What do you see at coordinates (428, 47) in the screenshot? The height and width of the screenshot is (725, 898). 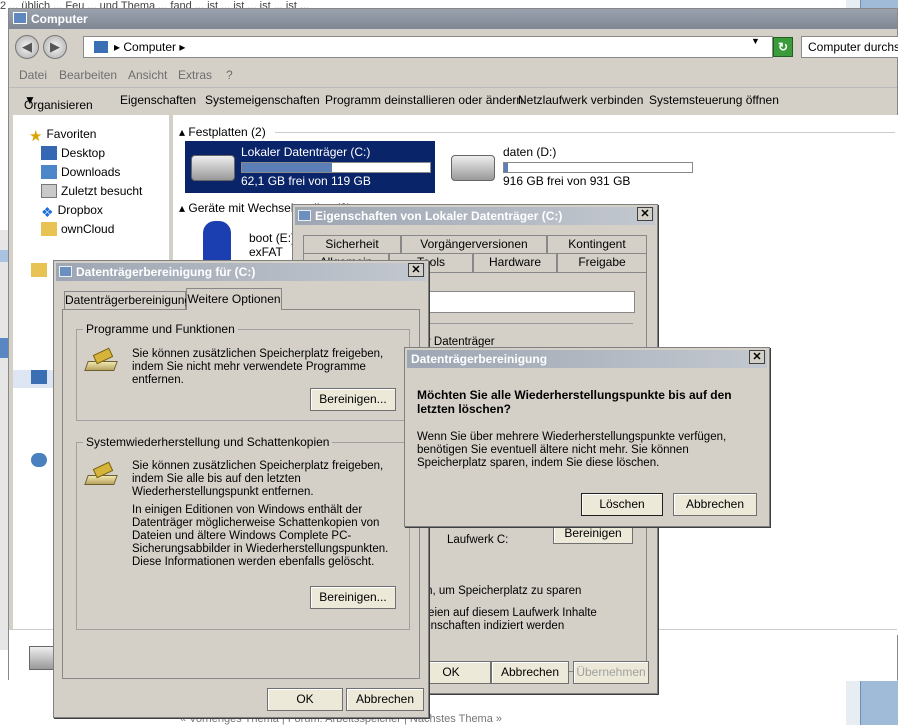 I see `address-bar: ▸ Computer ▸` at bounding box center [428, 47].